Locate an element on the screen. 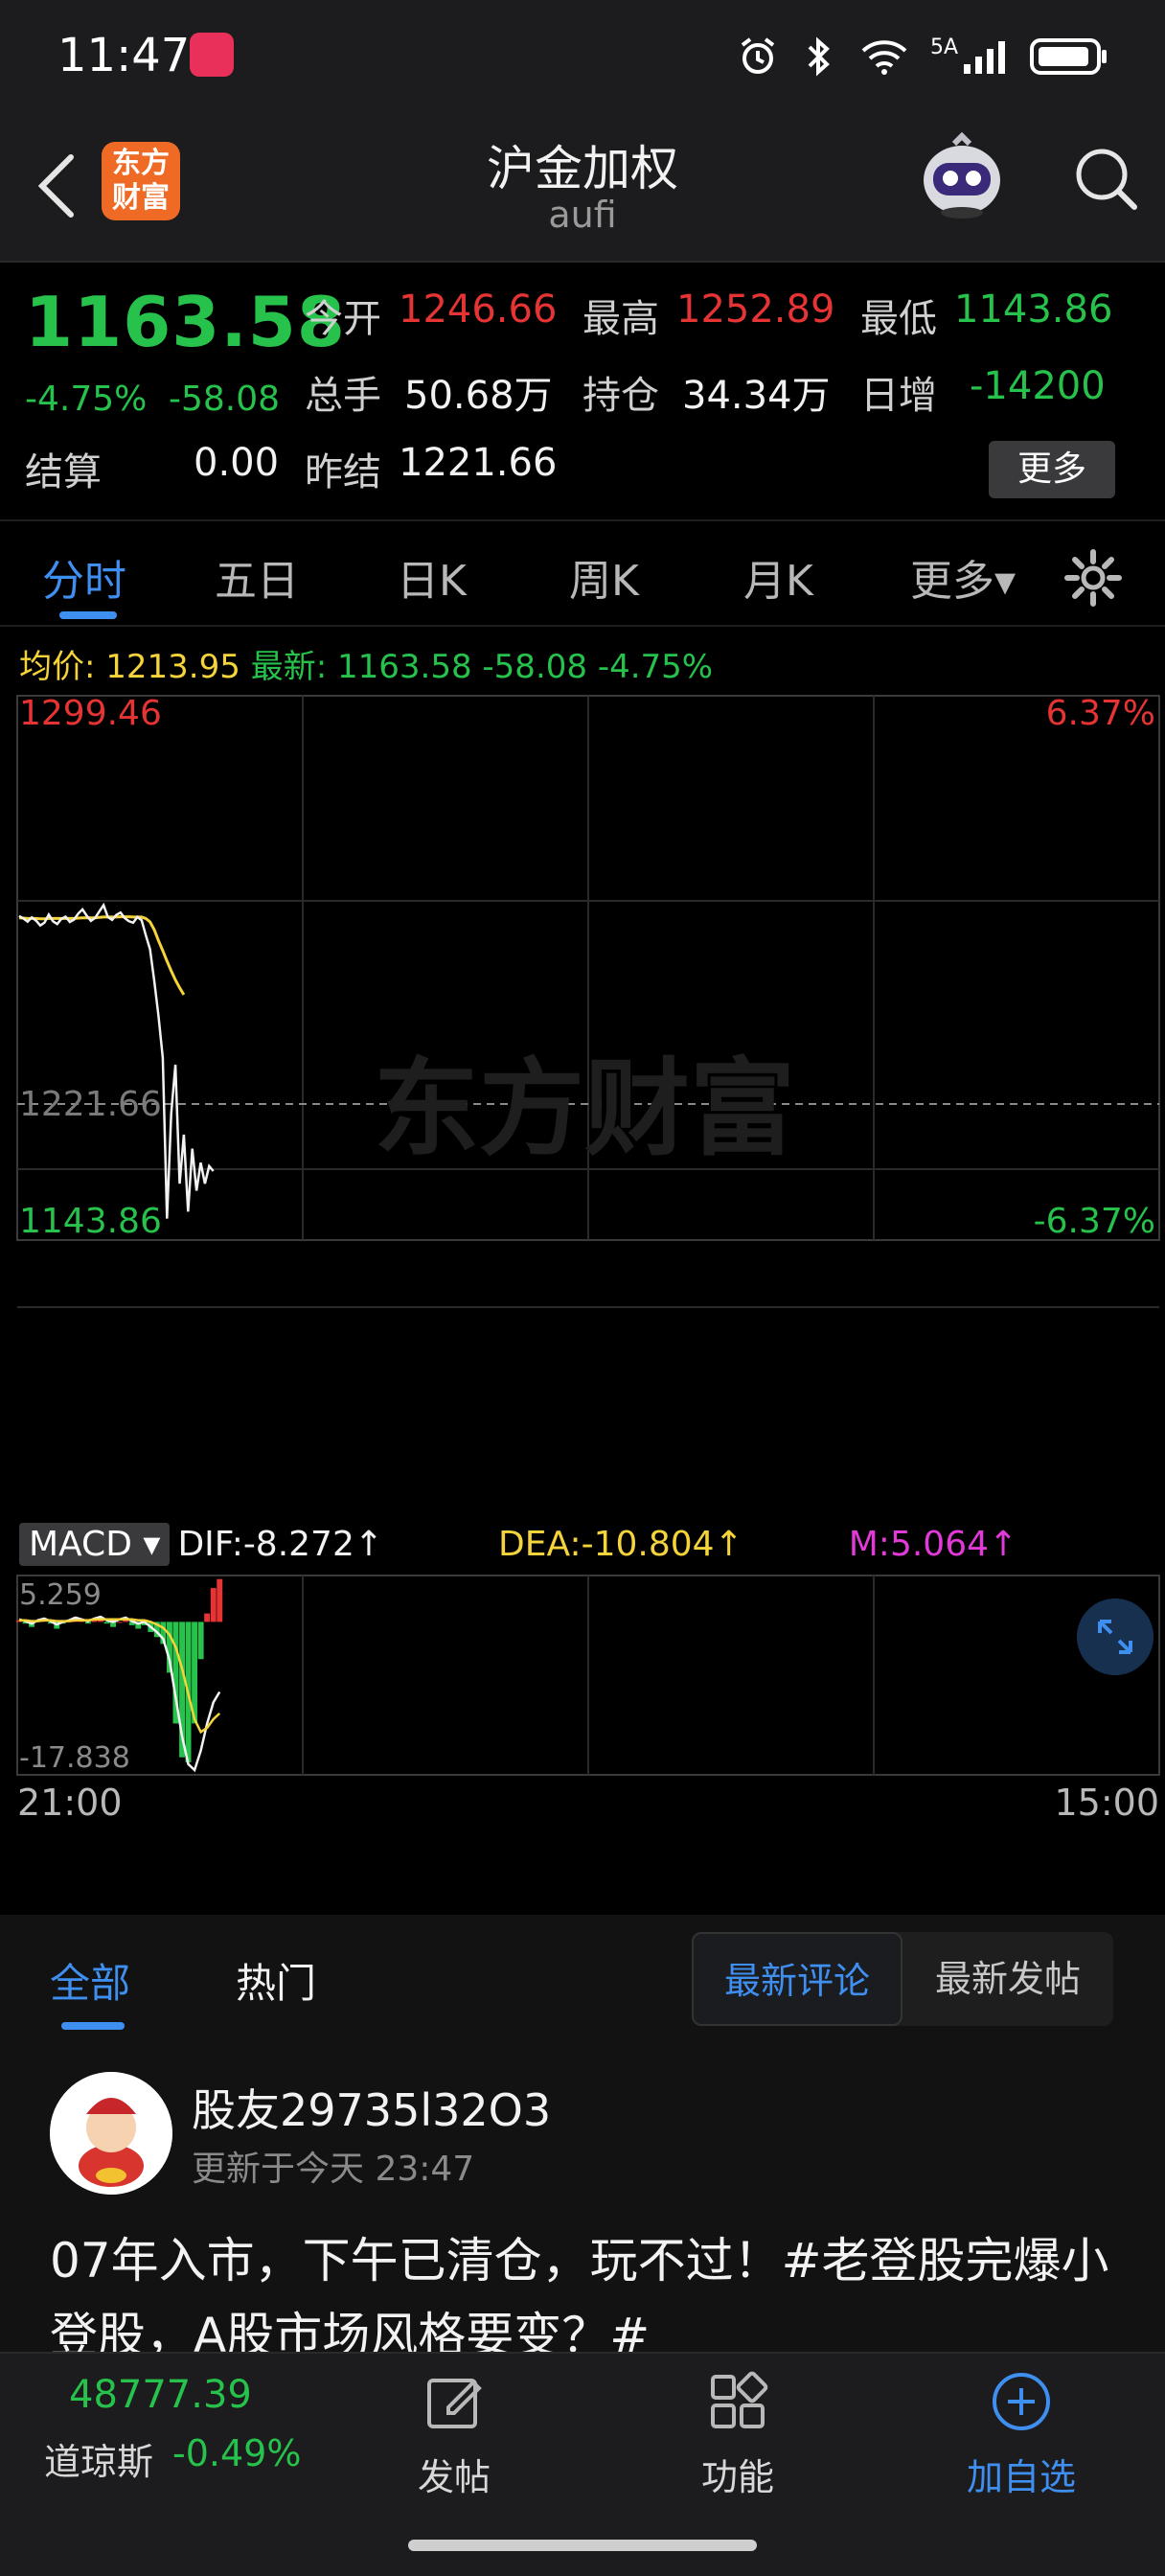  app-notification-icon is located at coordinates (212, 55).